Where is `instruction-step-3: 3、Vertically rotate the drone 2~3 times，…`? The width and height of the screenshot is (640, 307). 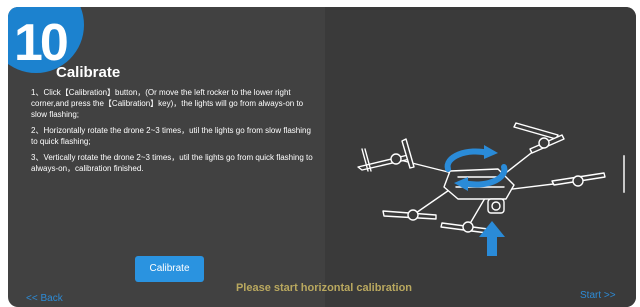 instruction-step-3: 3、Vertically rotate the drone 2~3 times，… is located at coordinates (172, 163).